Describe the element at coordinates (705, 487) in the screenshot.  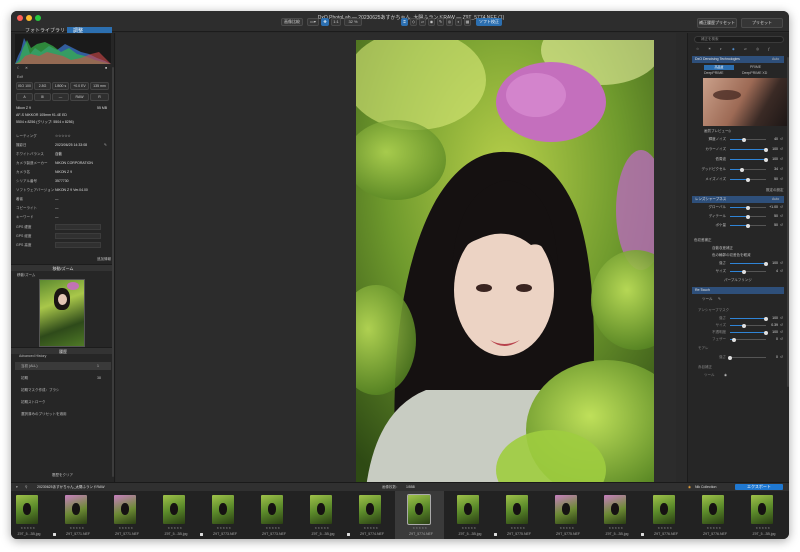
I see `nik-collection-button: Nik Collection` at that location.